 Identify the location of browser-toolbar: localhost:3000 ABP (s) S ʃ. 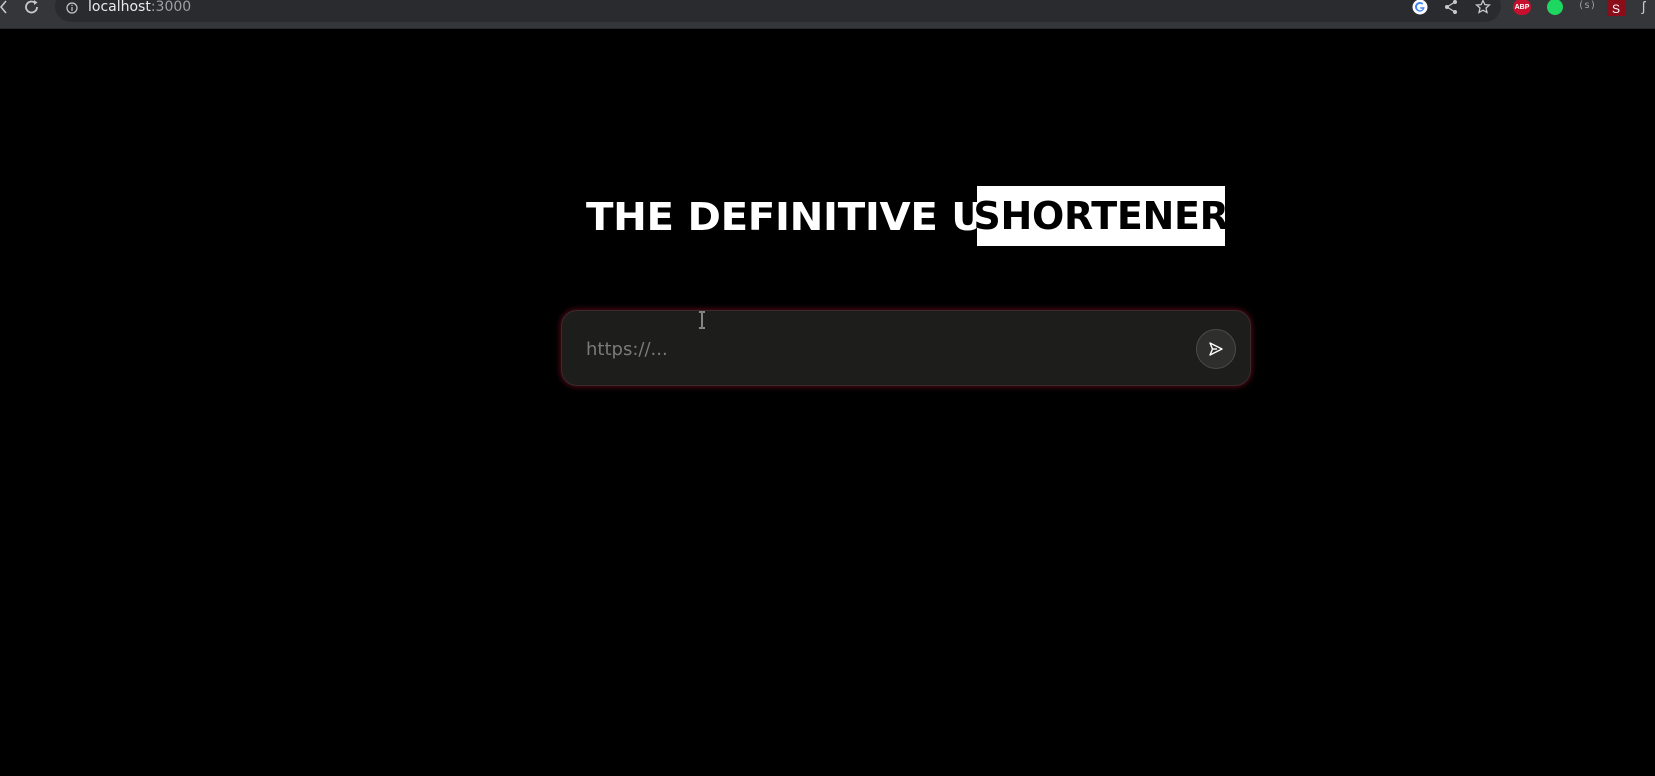
(827, 14).